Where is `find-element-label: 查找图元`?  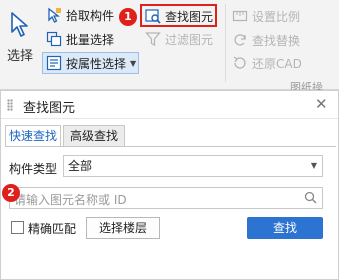 find-element-label: 查找图元 is located at coordinates (189, 16).